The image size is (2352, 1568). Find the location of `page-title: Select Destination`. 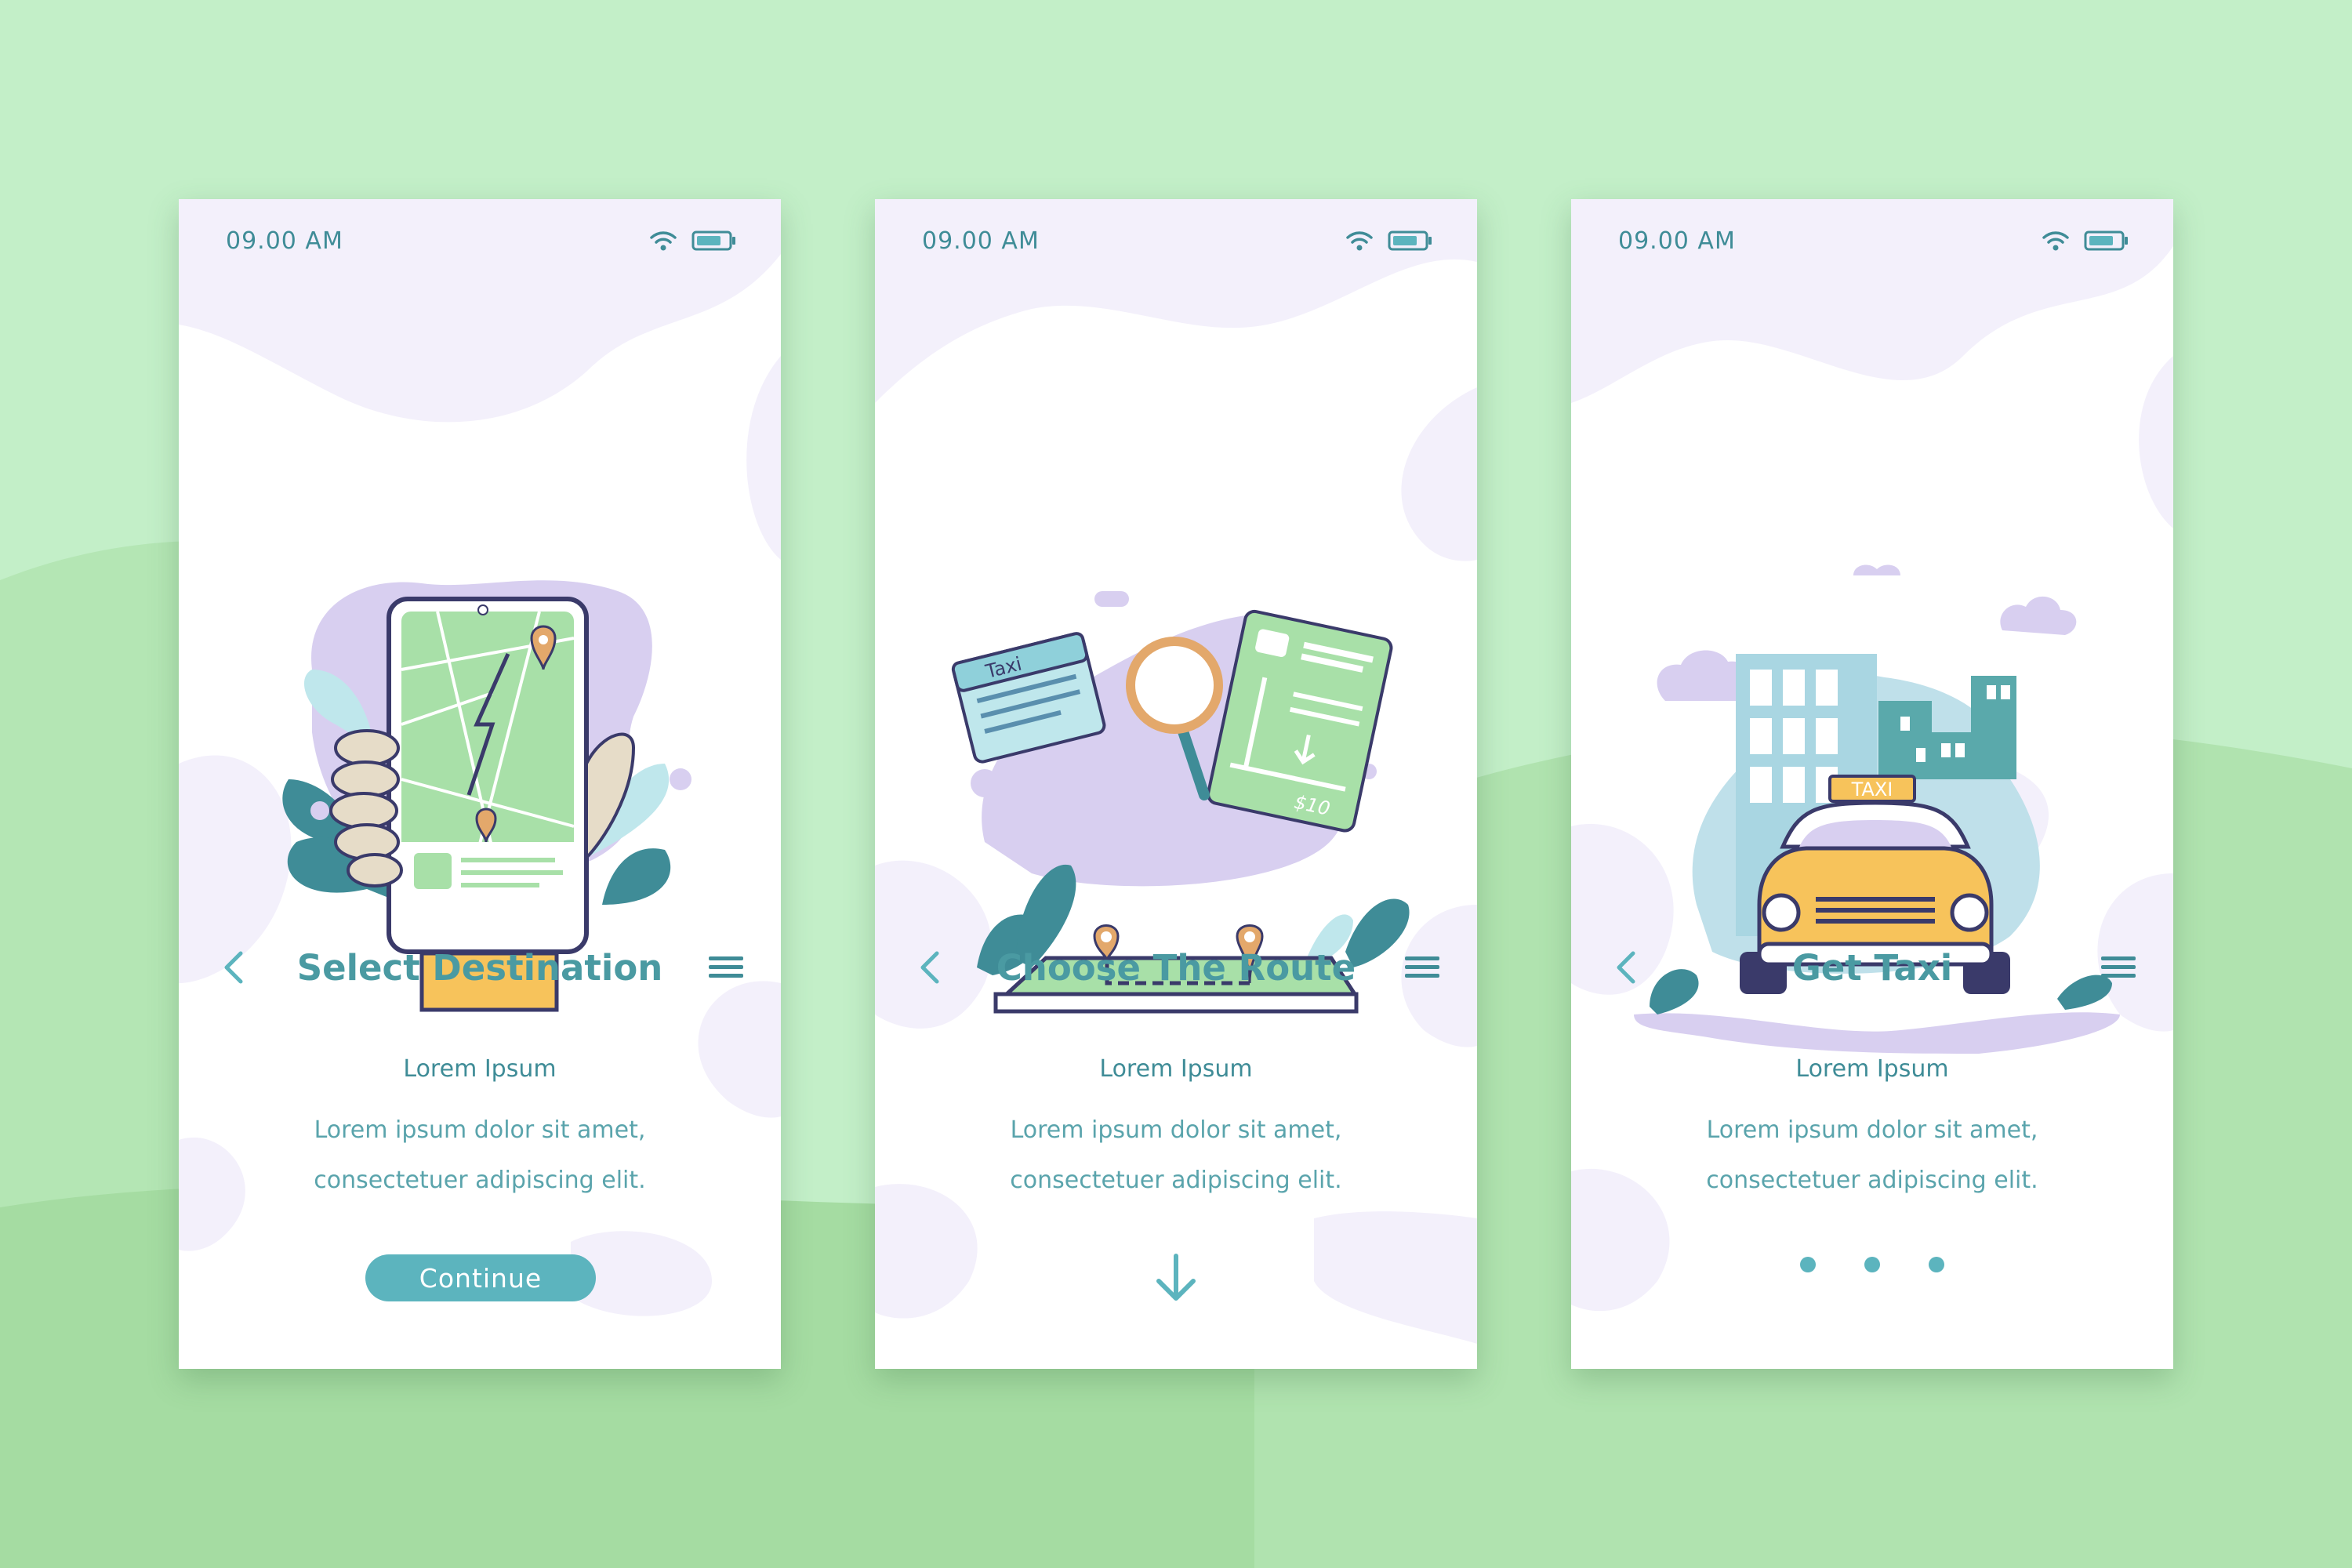

page-title: Select Destination is located at coordinates (480, 967).